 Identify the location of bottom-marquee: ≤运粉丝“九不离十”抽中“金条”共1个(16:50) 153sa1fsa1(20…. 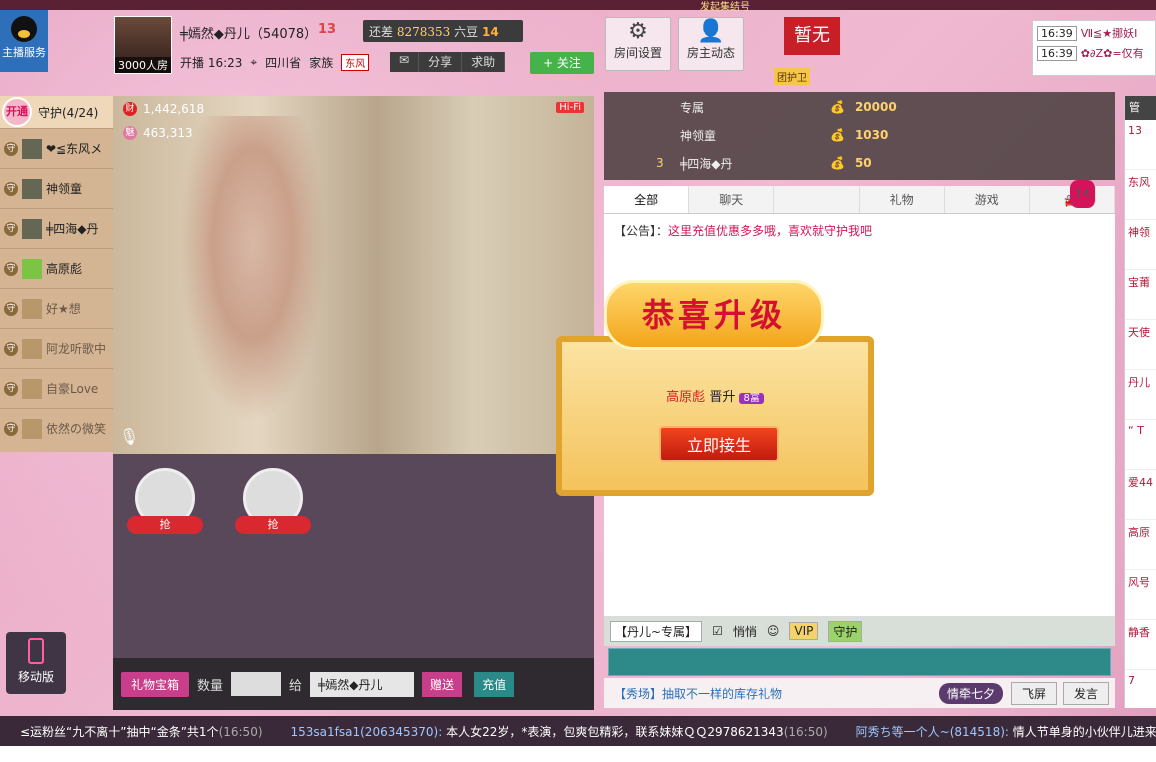
(578, 731).